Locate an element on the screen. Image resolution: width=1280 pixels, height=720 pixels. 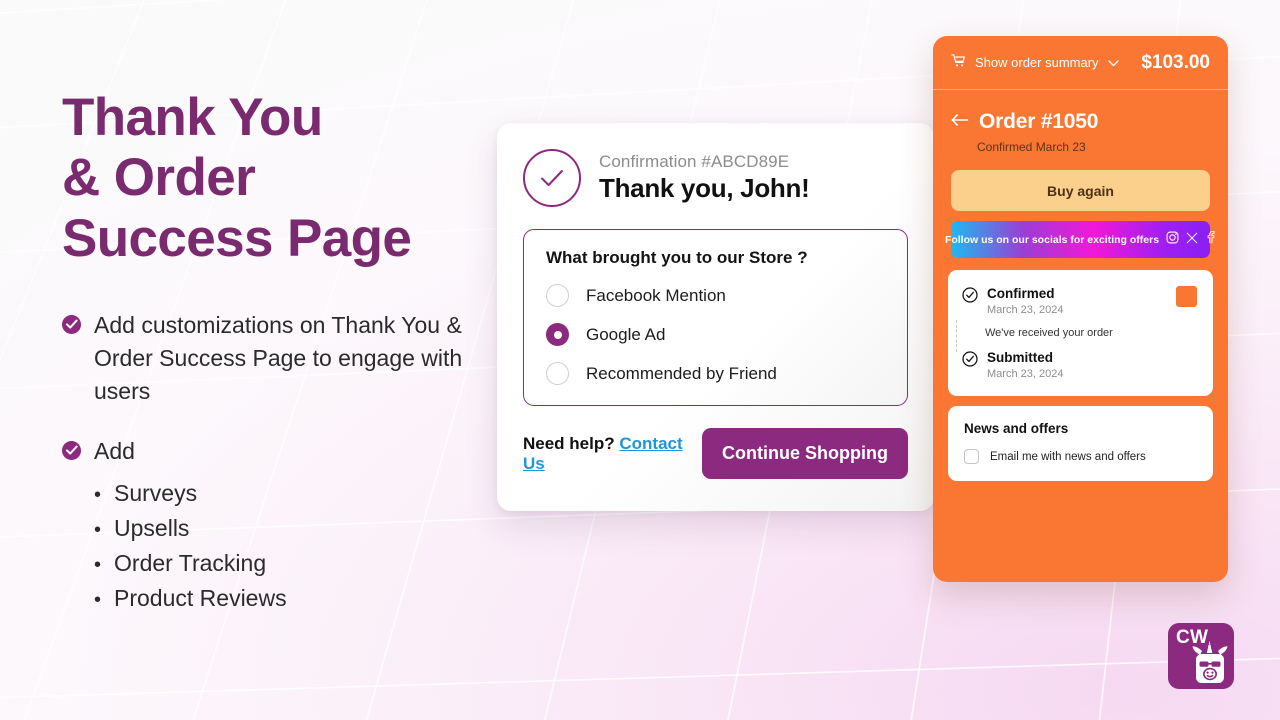
order-header: Order #1050 Confirmed March 23 is located at coordinates (1080, 122).